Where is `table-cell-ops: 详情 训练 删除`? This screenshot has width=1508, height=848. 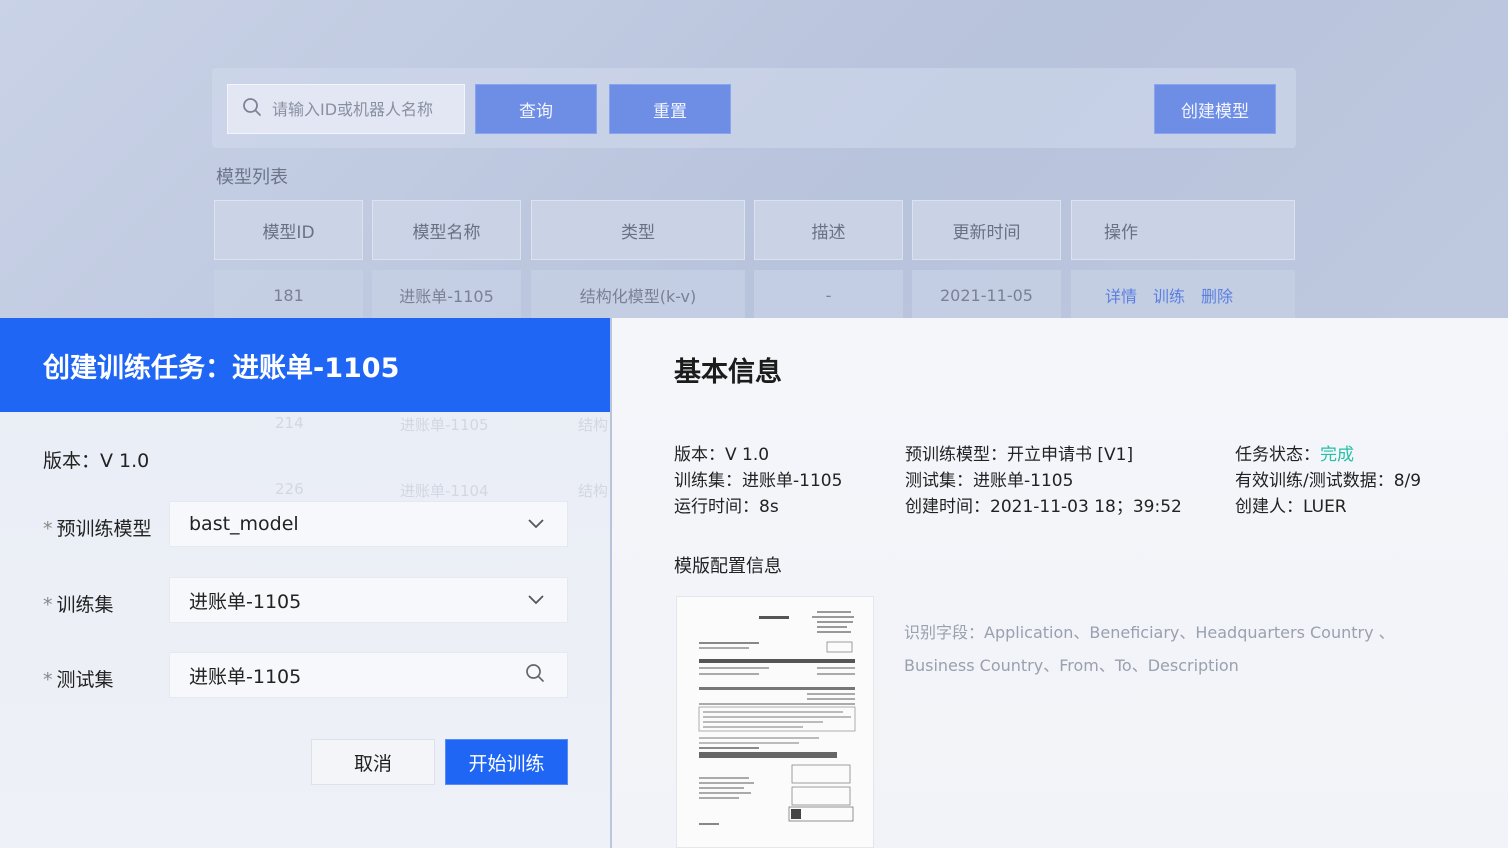
table-cell-ops: 详情 训练 删除 is located at coordinates (1183, 294).